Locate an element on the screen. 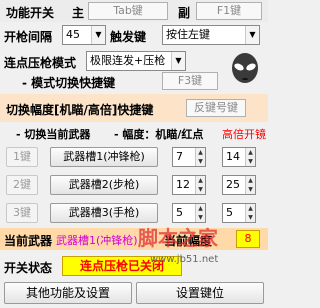 Image resolution: width=320 pixels, height=308 pixels. secondary-hotkey-field: F1键 is located at coordinates (229, 11).